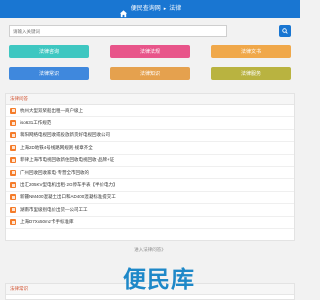 This screenshot has height=300, width=320. What do you see at coordinates (56, 148) in the screenshot?
I see `list-item-text: 上海2D地铁4号线路网规则·规章齐全` at bounding box center [56, 148].